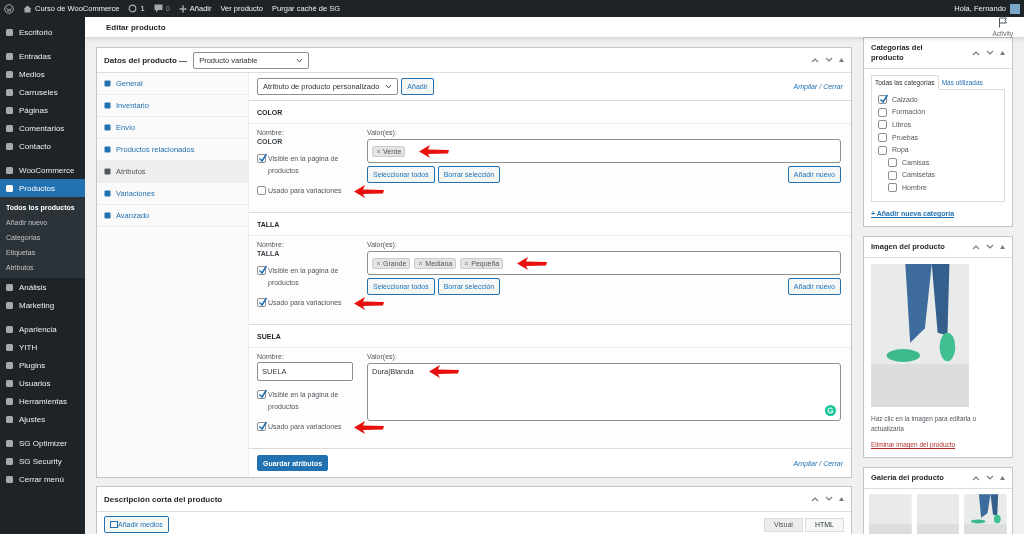  Describe the element at coordinates (42, 383) in the screenshot. I see `sidebar-item: Usuarios` at that location.